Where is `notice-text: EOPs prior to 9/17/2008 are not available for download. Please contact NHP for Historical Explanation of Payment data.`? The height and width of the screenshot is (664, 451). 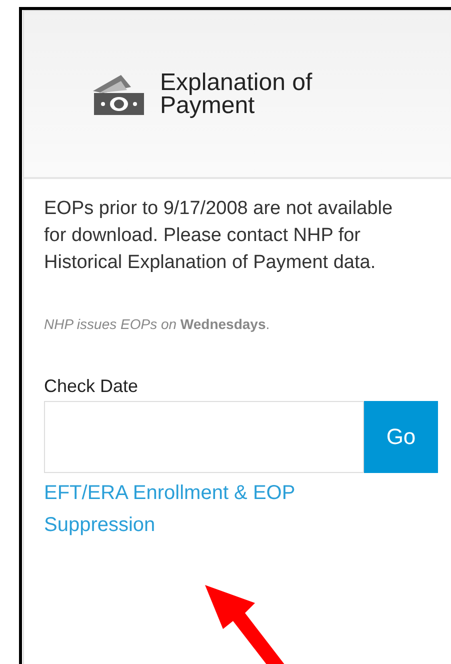 notice-text: EOPs prior to 9/17/2008 are not available for download. Please contact NHP for Historical Explanation of Payment data. is located at coordinates (219, 236).